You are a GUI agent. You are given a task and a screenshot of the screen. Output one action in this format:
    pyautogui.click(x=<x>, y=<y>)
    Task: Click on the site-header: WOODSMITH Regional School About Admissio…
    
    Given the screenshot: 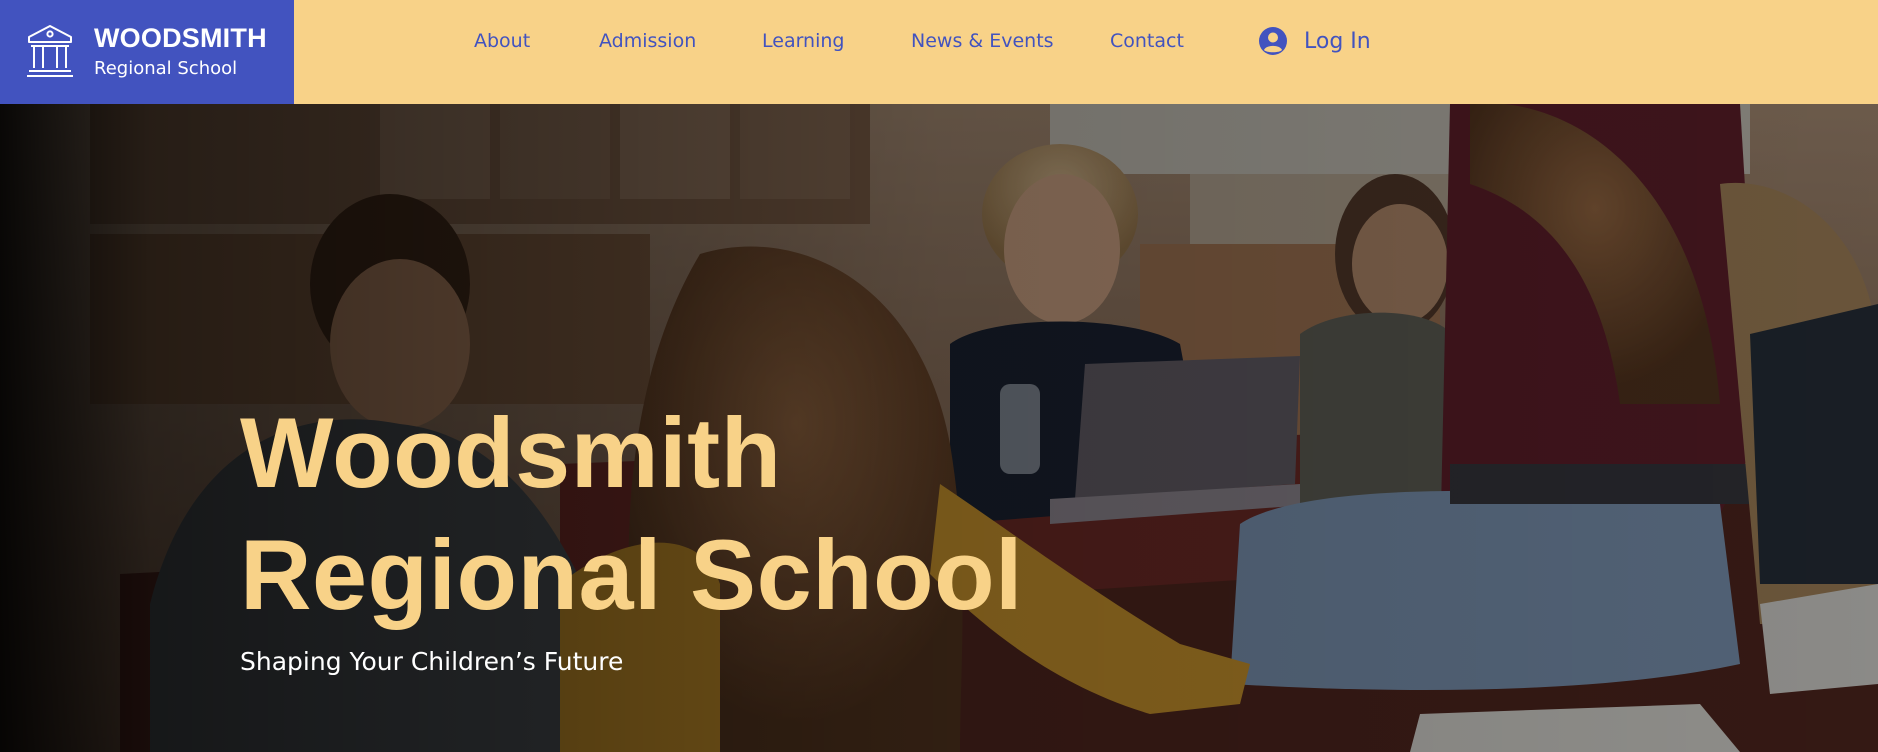 What is the action you would take?
    pyautogui.click(x=939, y=52)
    